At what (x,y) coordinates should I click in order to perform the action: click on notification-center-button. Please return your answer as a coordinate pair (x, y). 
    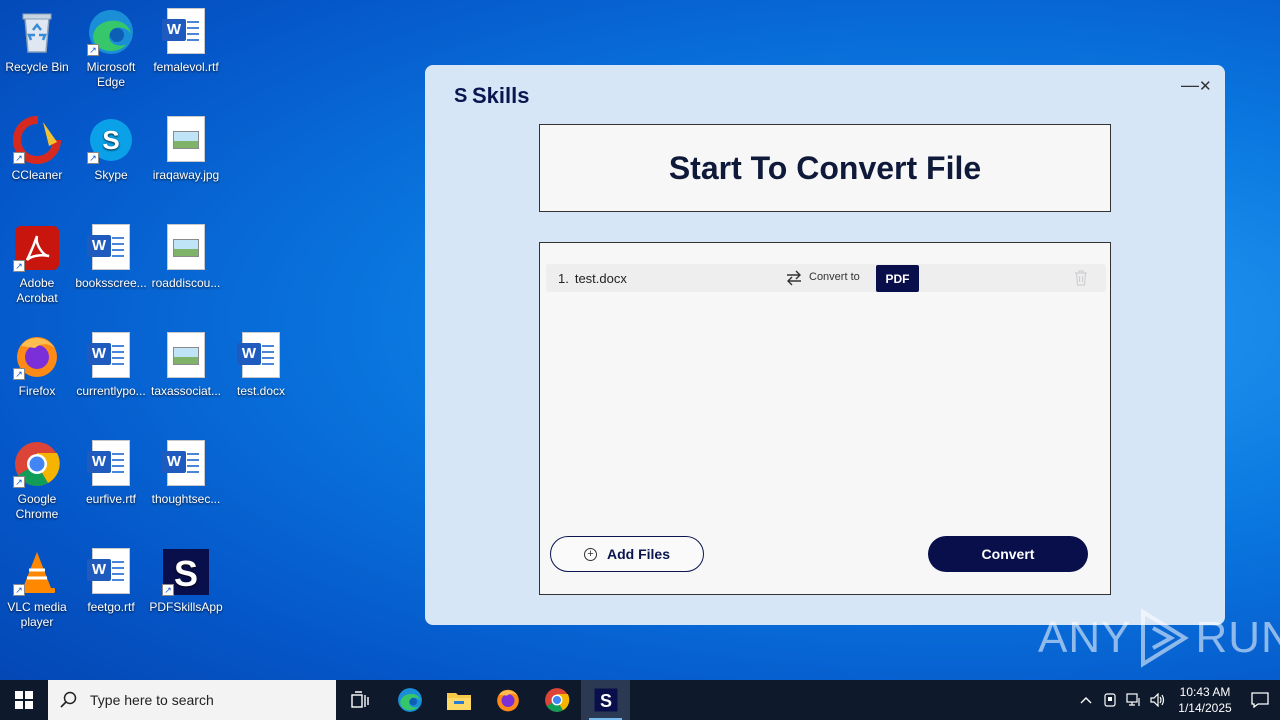
    Looking at the image, I should click on (1260, 700).